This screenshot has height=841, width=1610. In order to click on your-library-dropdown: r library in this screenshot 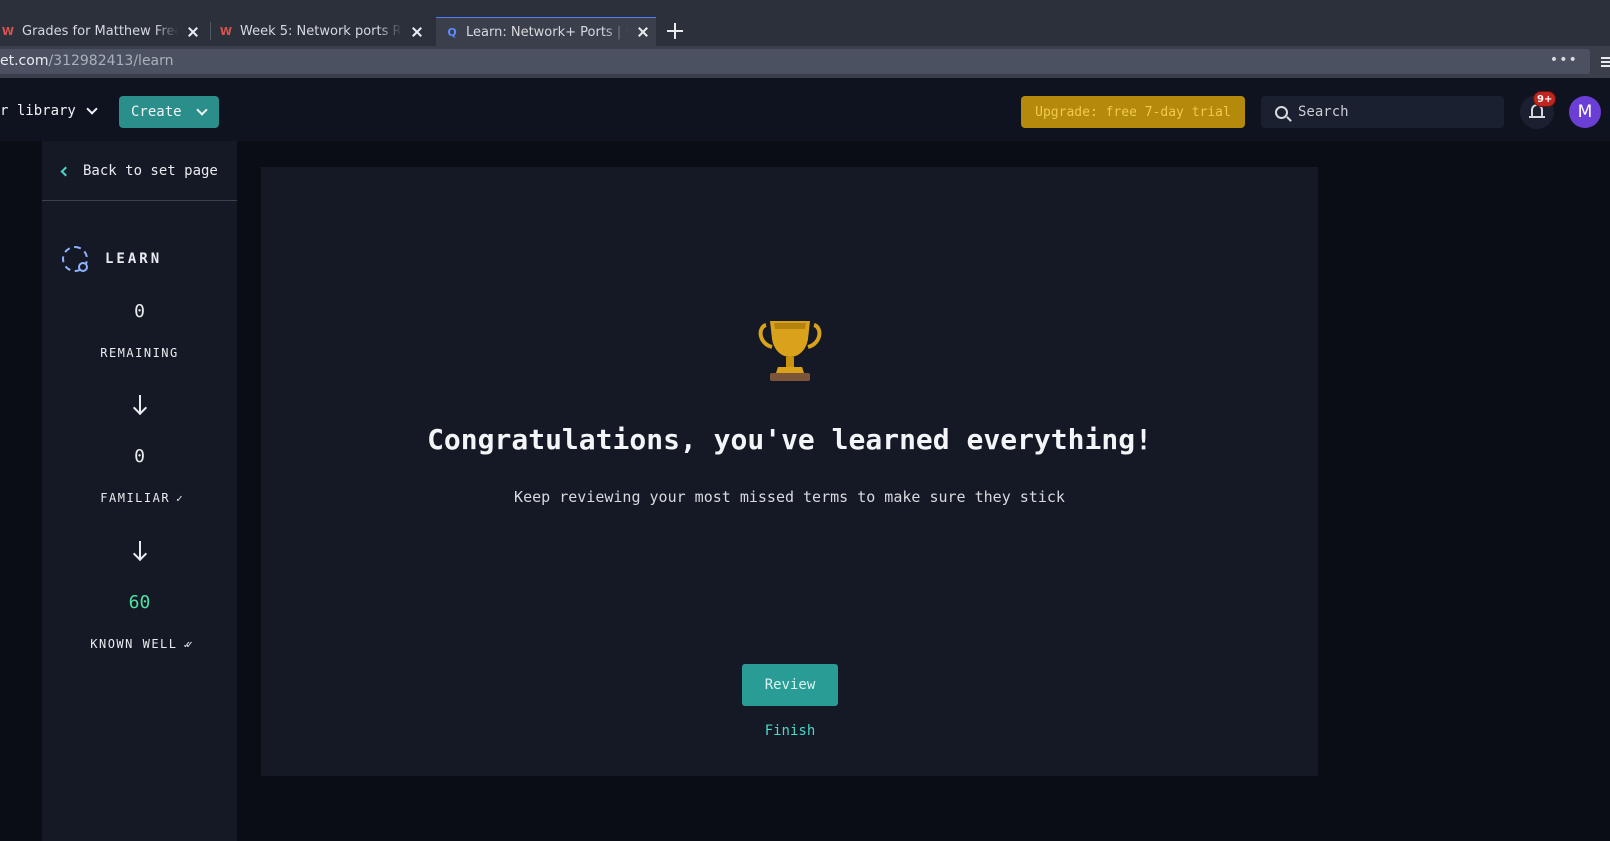, I will do `click(49, 110)`.